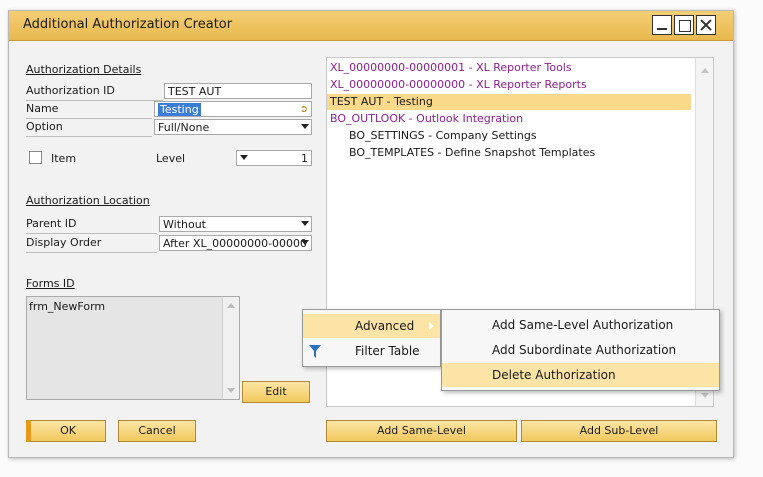  Describe the element at coordinates (371, 26) in the screenshot. I see `title-bar: Additional Authorization Creator` at that location.